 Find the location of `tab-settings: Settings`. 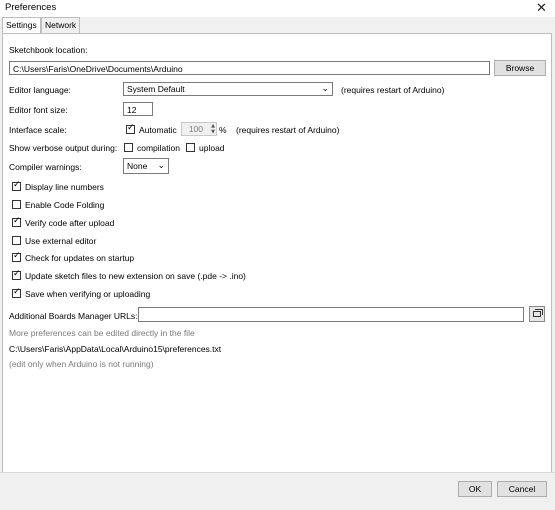

tab-settings: Settings is located at coordinates (21, 25).